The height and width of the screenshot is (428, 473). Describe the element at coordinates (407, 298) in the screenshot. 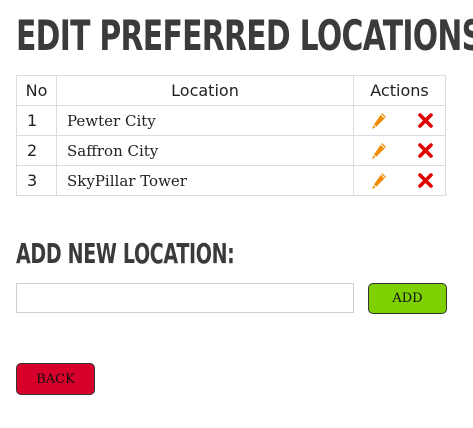

I see `add-button: ADD` at that location.